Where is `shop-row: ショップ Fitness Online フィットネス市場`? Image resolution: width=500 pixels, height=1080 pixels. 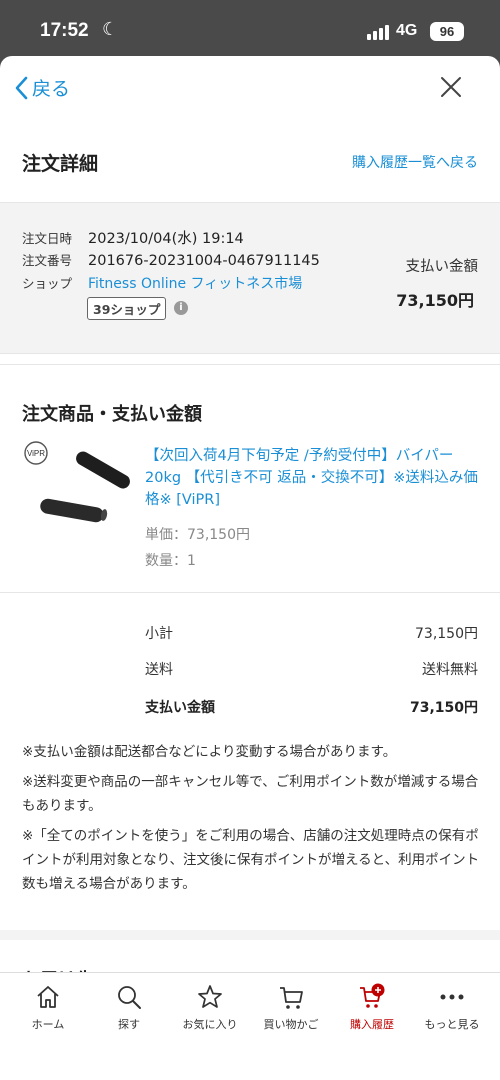 shop-row: ショップ Fitness Online フィットネス市場 is located at coordinates (162, 283).